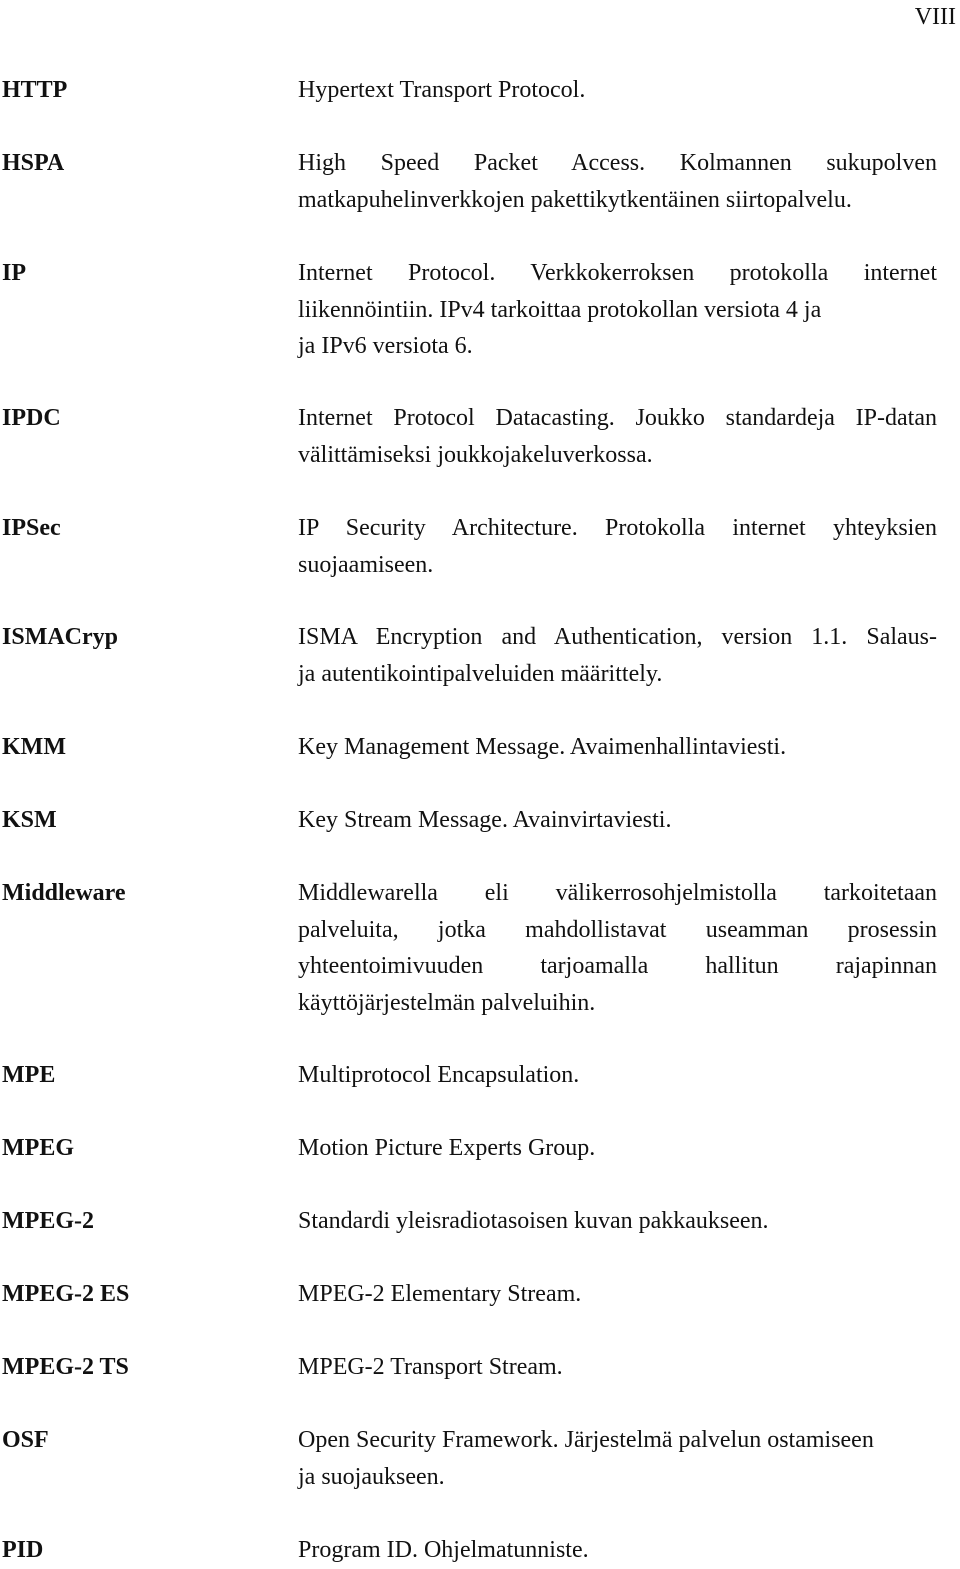 The width and height of the screenshot is (960, 1569). What do you see at coordinates (366, 564) in the screenshot?
I see `definition-line: suojaamiseen.` at bounding box center [366, 564].